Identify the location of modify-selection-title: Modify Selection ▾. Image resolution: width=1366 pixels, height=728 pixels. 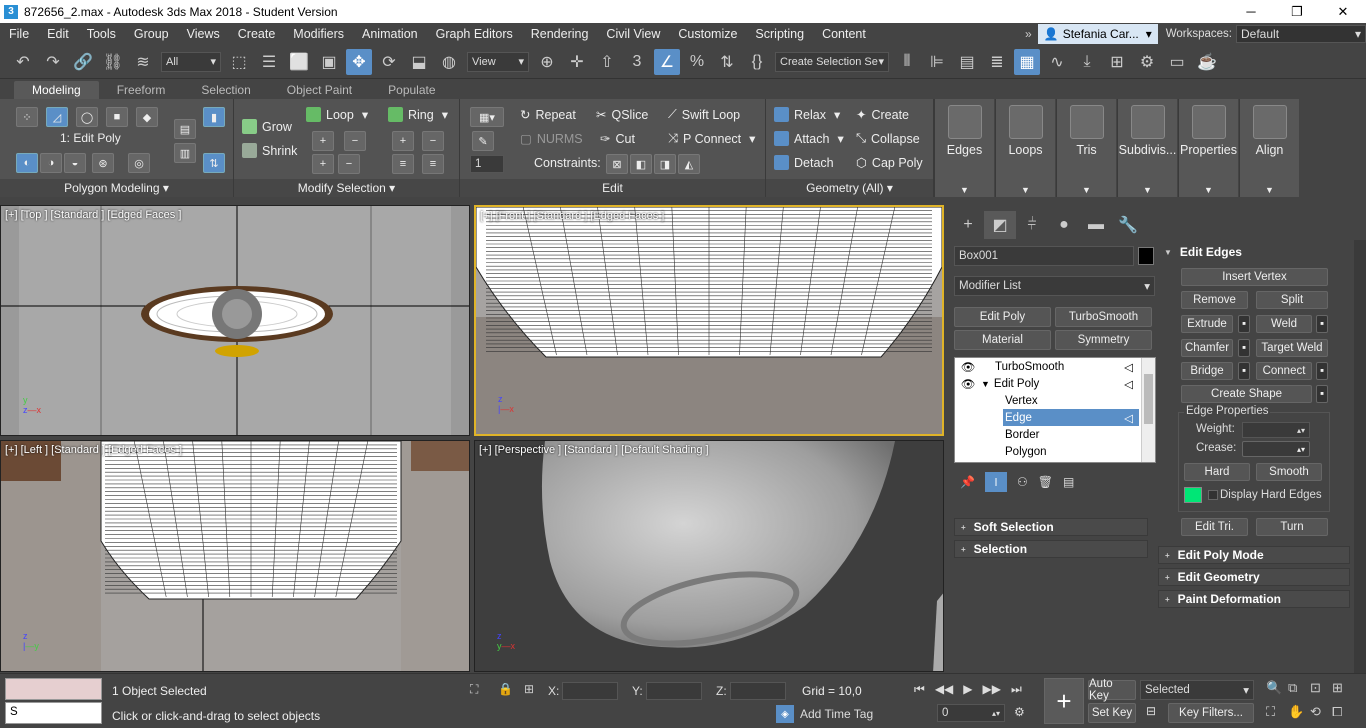
(346, 188).